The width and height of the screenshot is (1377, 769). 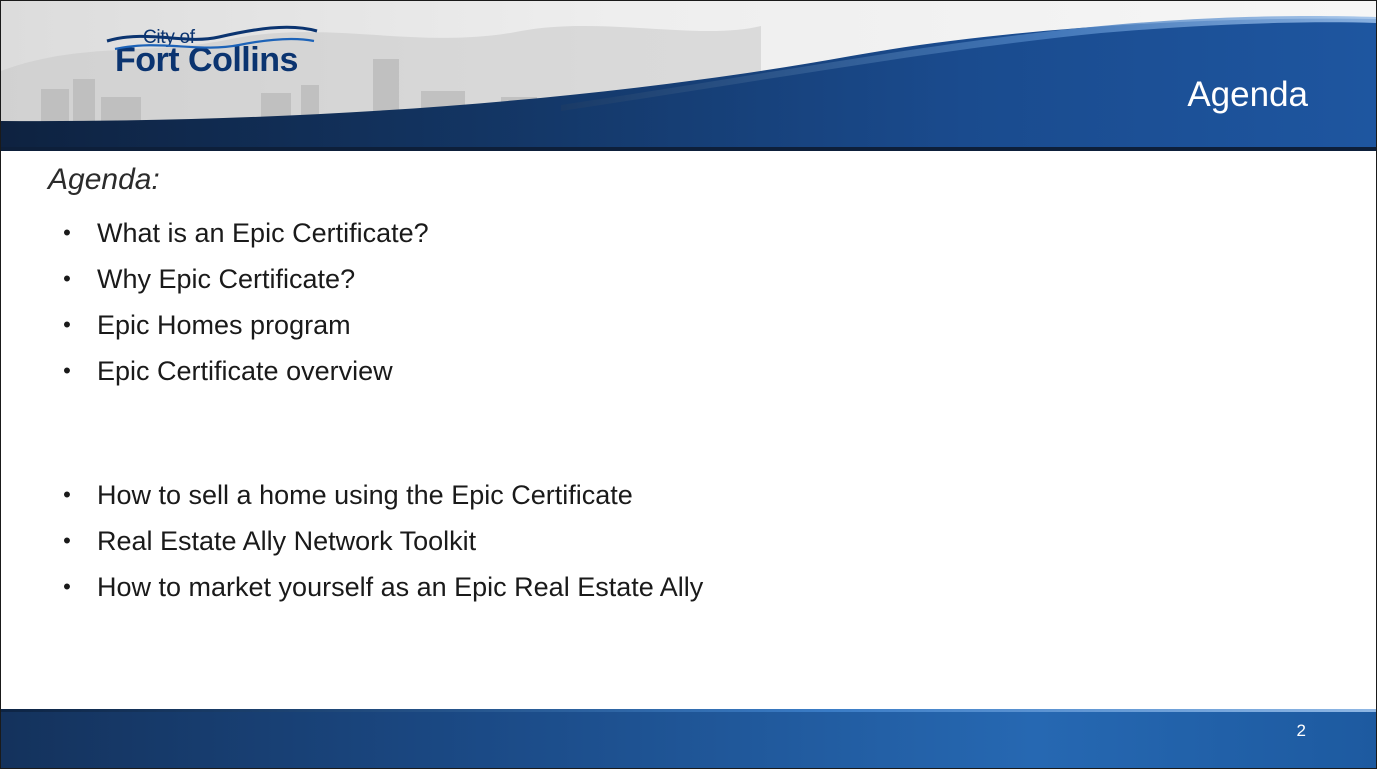 What do you see at coordinates (688, 710) in the screenshot?
I see `footer-divider` at bounding box center [688, 710].